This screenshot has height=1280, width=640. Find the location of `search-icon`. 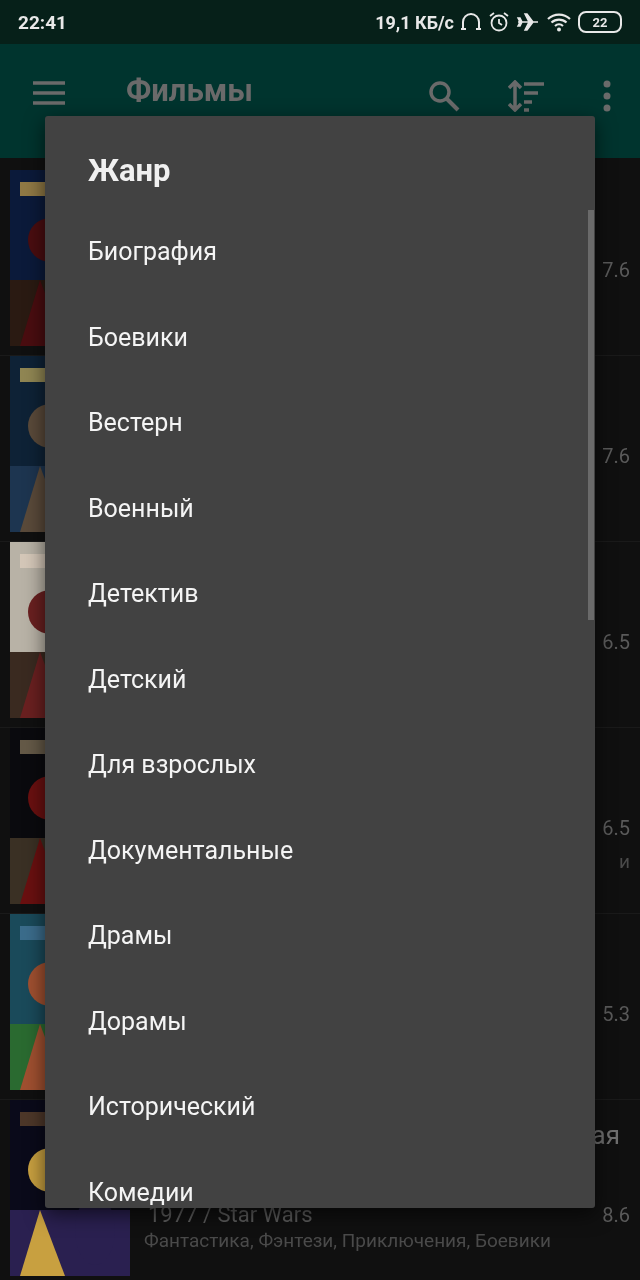

search-icon is located at coordinates (444, 96).